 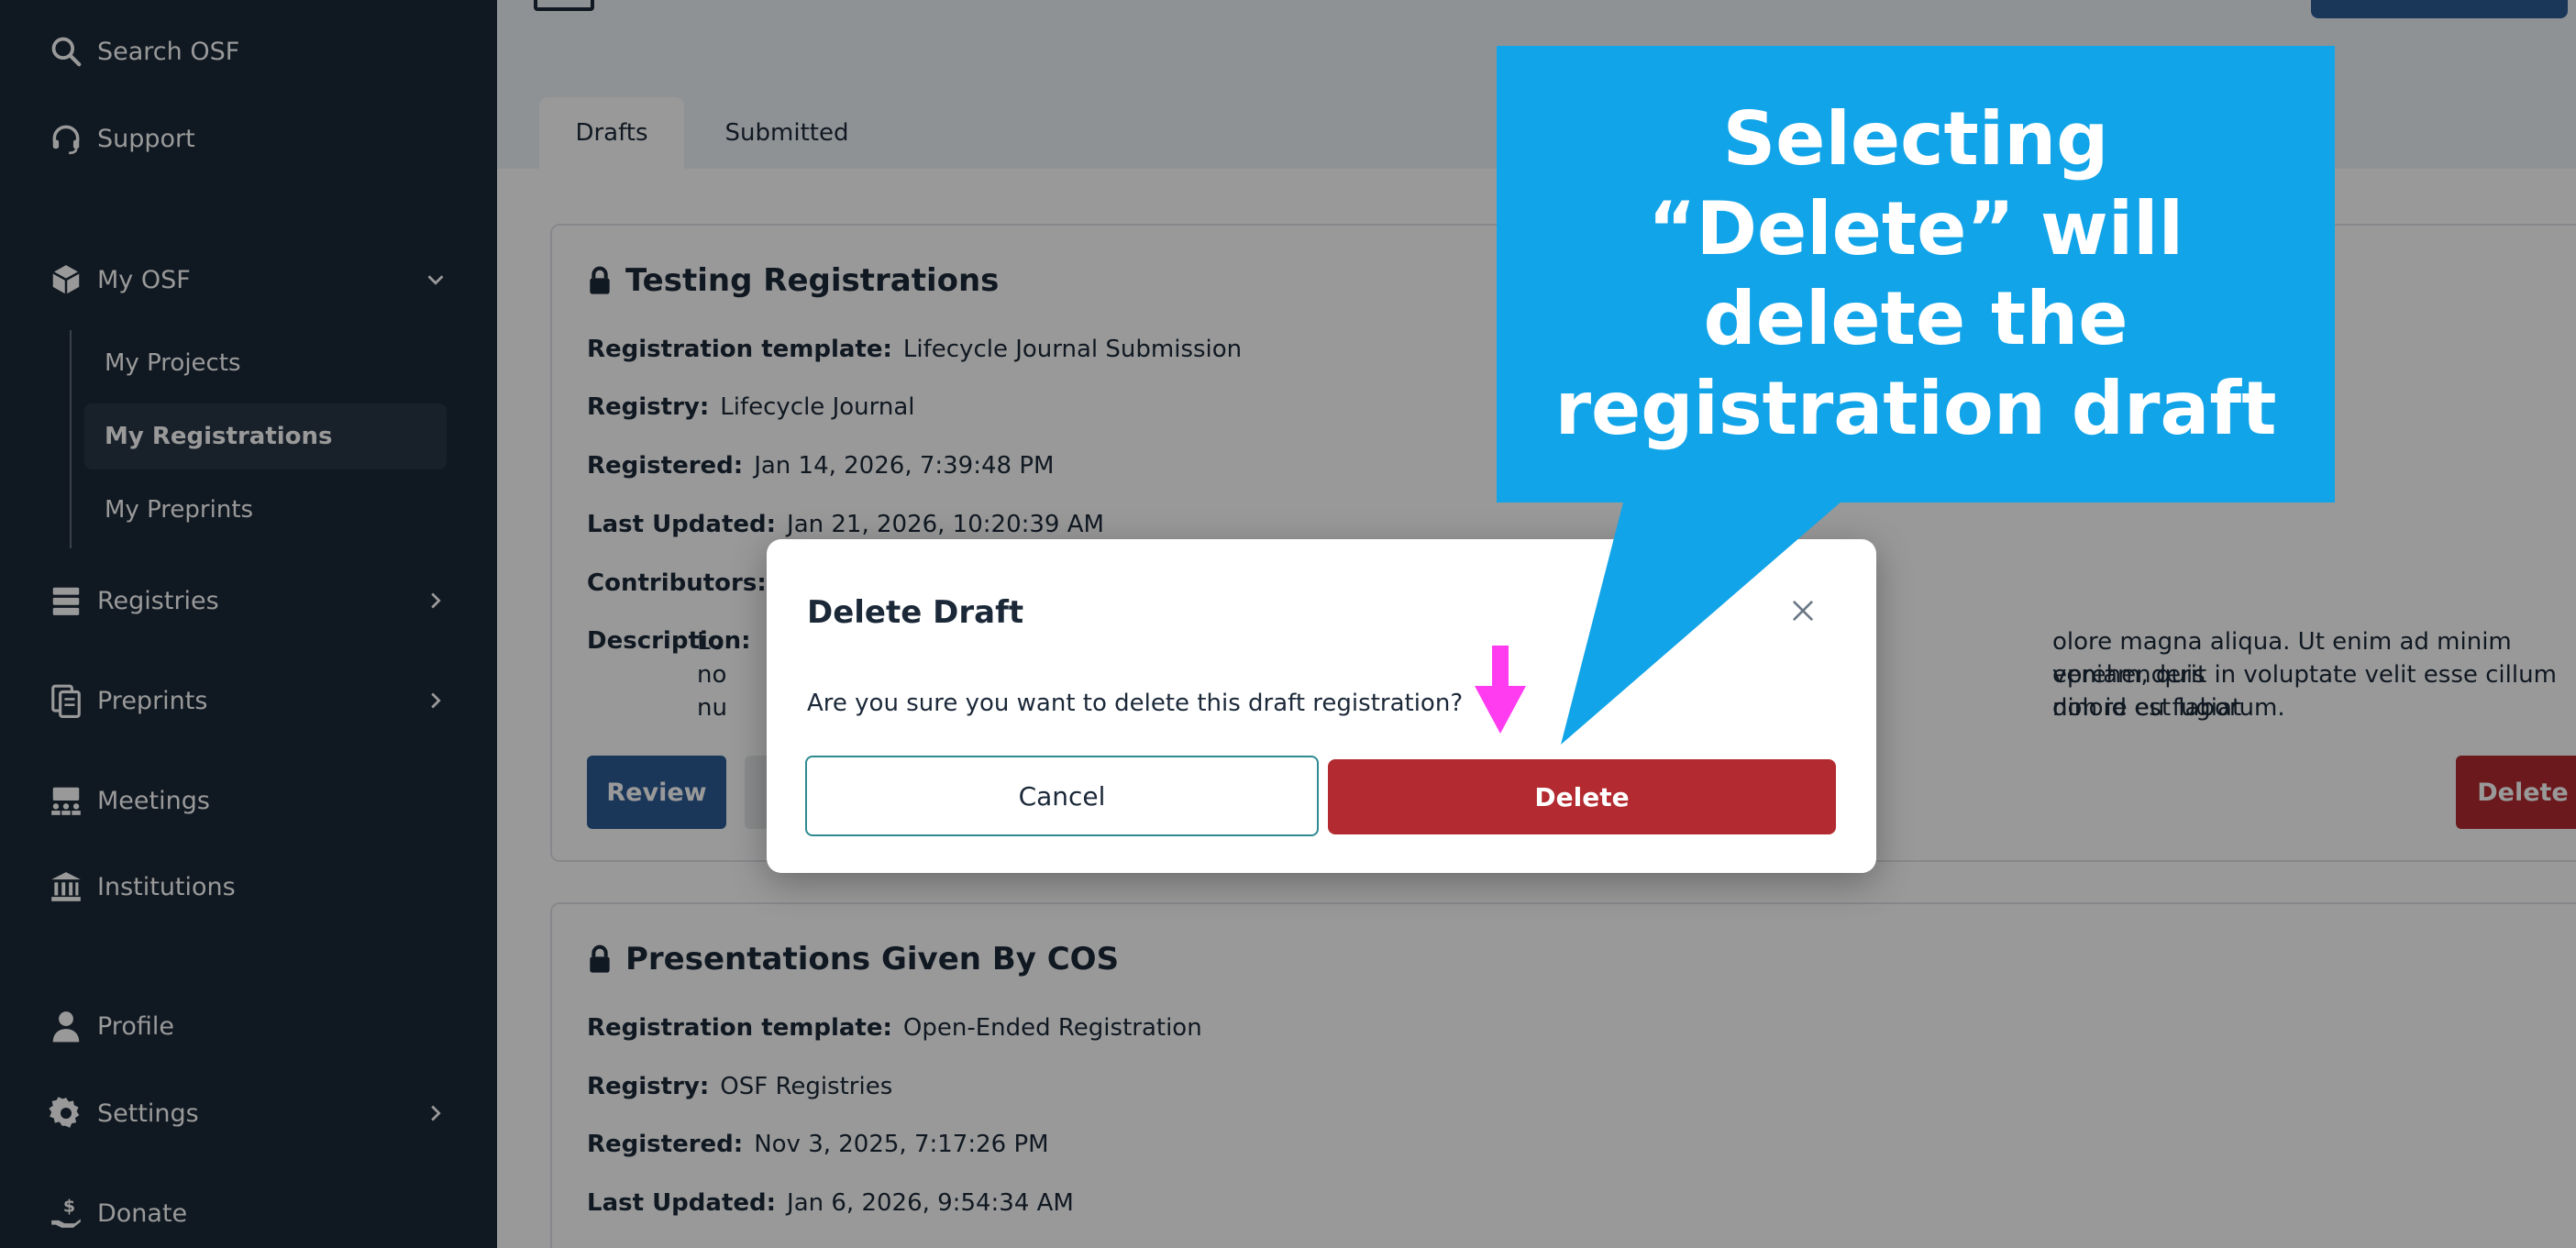 What do you see at coordinates (1062, 796) in the screenshot?
I see `cancel-button: Cancel` at bounding box center [1062, 796].